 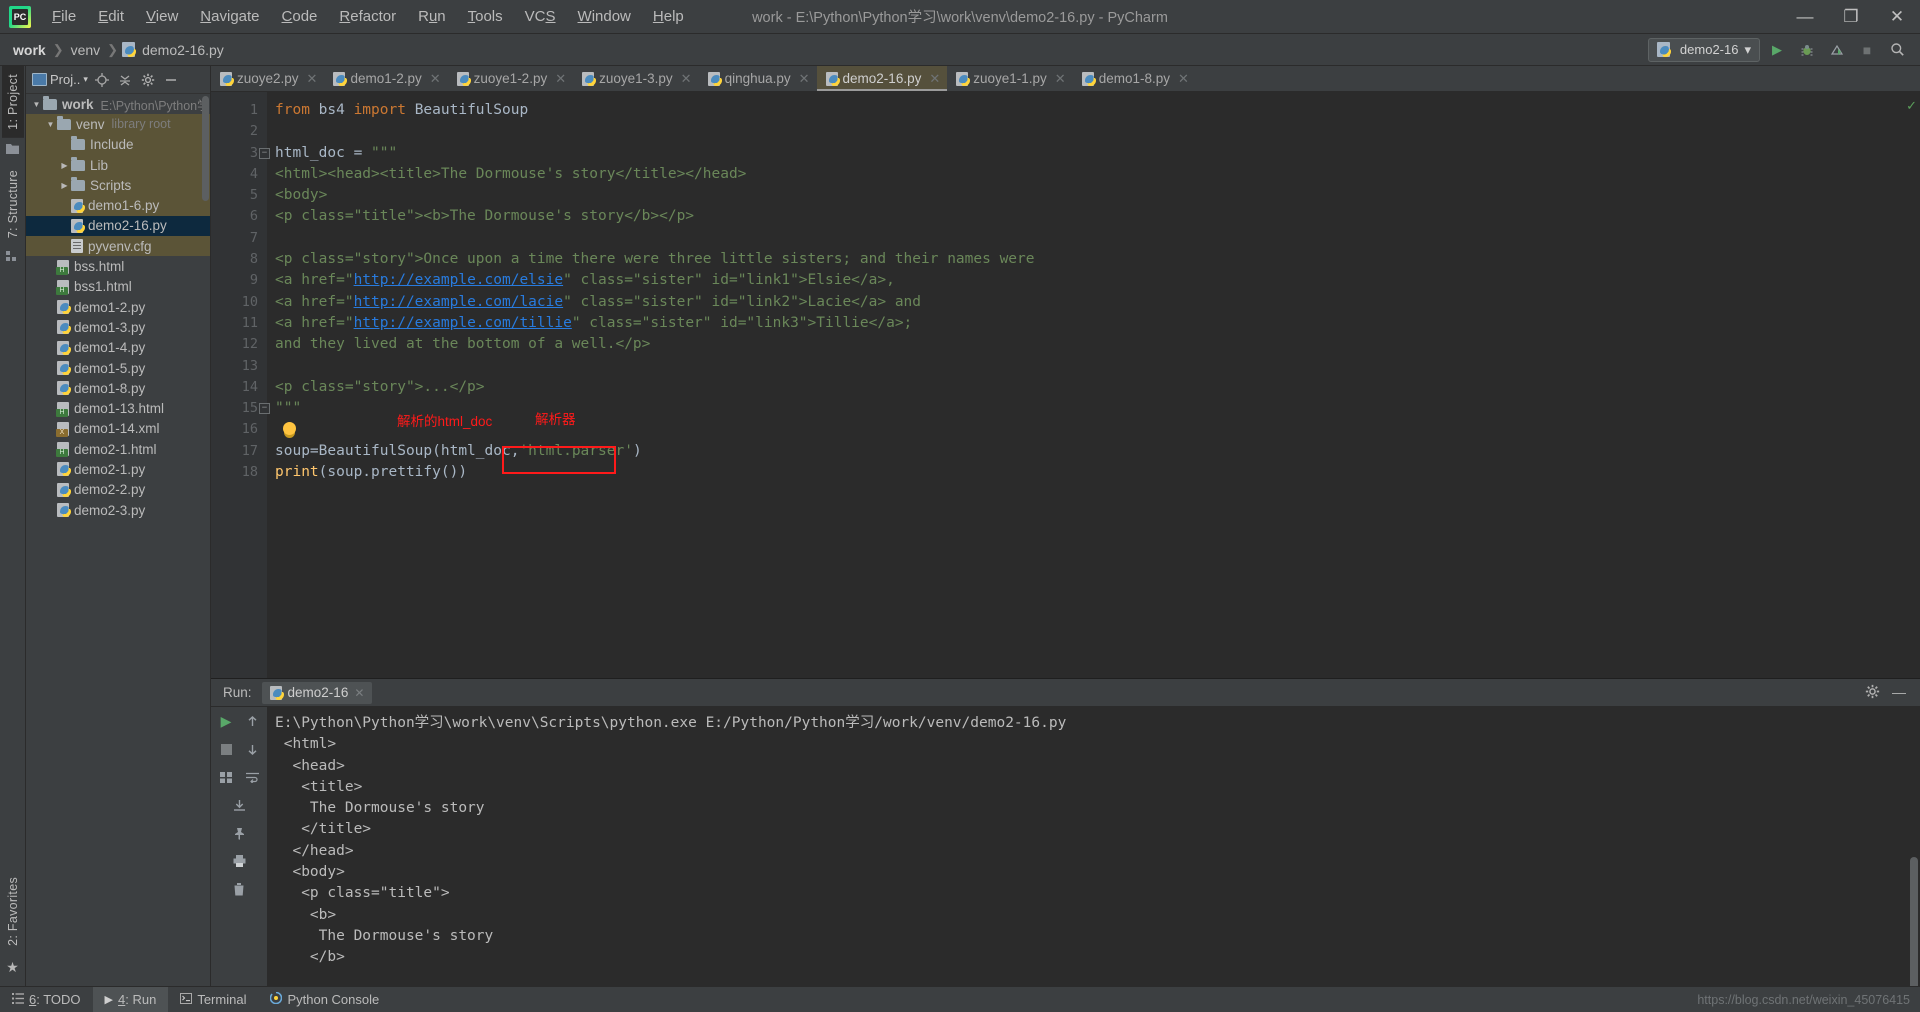 I want to click on tree-row-demo2-1-html: demo2-1.html, so click(x=118, y=449).